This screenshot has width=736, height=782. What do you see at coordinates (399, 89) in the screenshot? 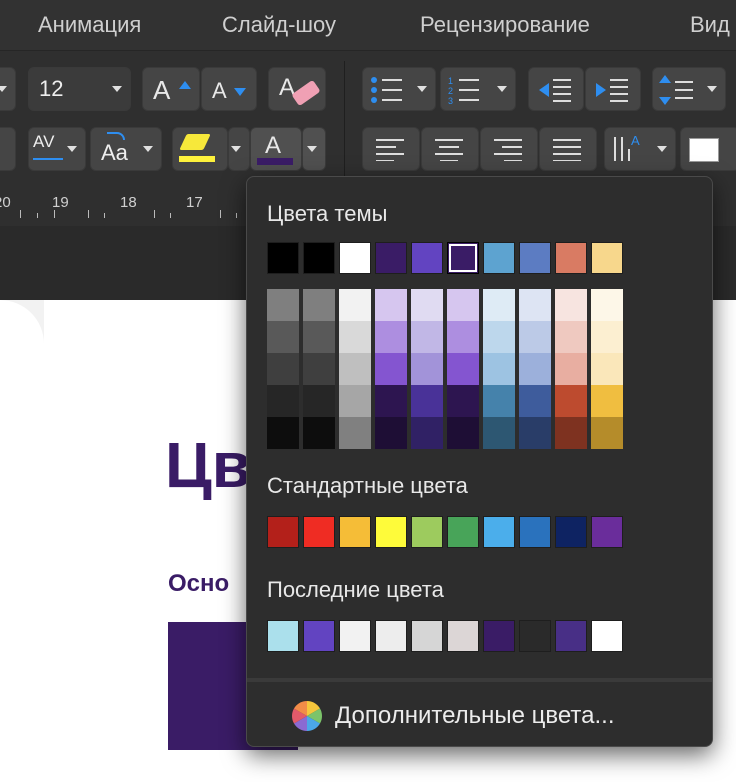
I see `bullet-list-button` at bounding box center [399, 89].